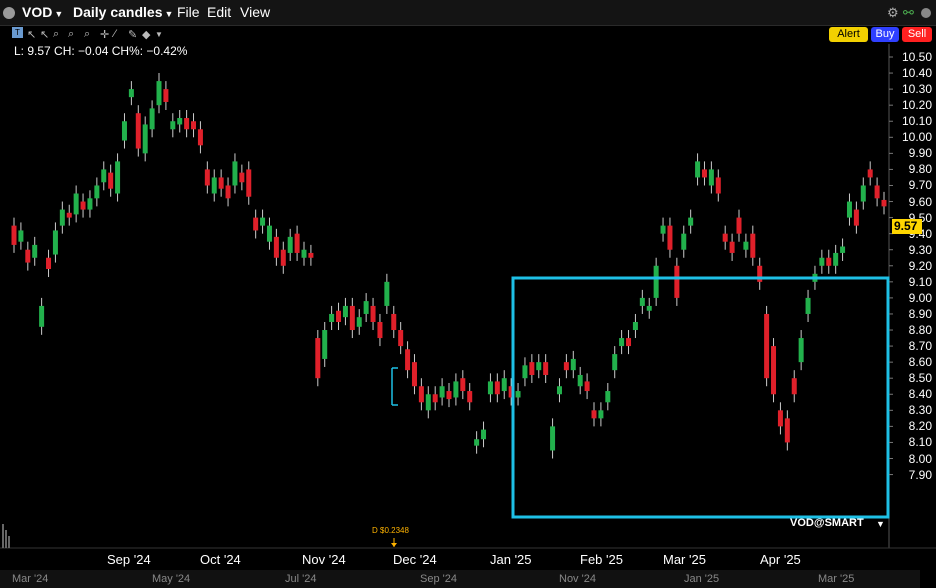 This screenshot has width=936, height=588. What do you see at coordinates (916, 105) in the screenshot?
I see `price-label: 10.20` at bounding box center [916, 105].